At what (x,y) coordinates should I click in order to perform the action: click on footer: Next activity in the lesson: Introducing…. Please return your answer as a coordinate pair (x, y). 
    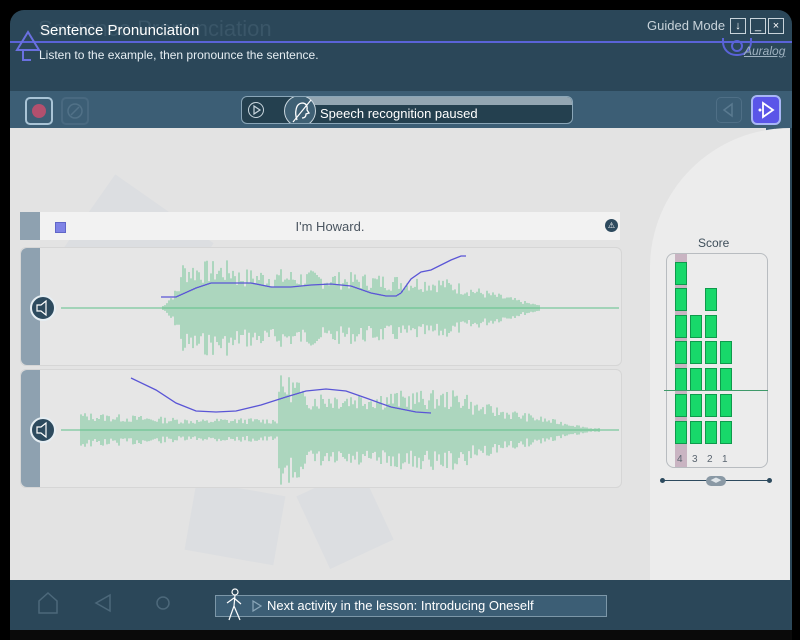
    Looking at the image, I should click on (401, 605).